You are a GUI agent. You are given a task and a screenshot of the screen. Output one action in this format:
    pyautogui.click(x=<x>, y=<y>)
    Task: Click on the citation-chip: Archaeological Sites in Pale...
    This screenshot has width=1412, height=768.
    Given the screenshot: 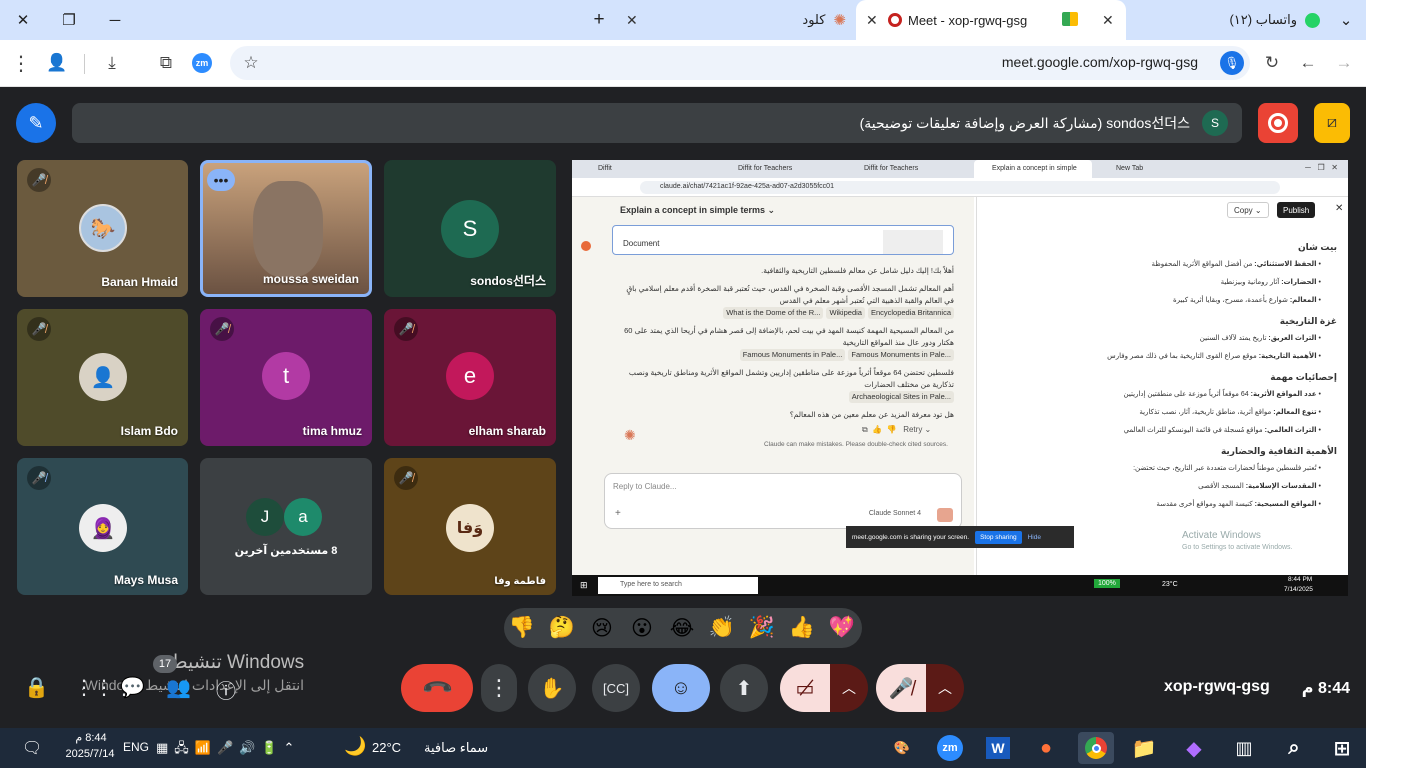 What is the action you would take?
    pyautogui.click(x=901, y=397)
    